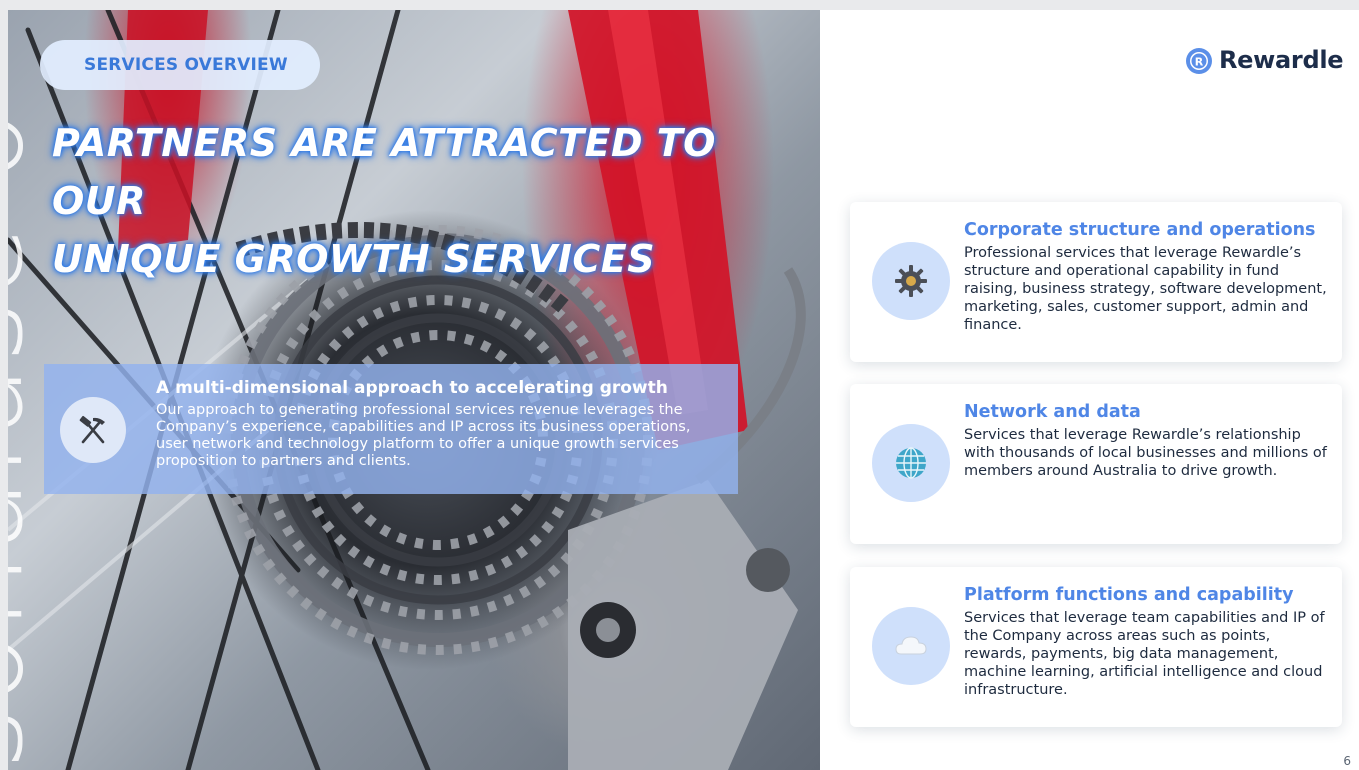  What do you see at coordinates (1129, 595) in the screenshot?
I see `card-title: Platform functions and capability` at bounding box center [1129, 595].